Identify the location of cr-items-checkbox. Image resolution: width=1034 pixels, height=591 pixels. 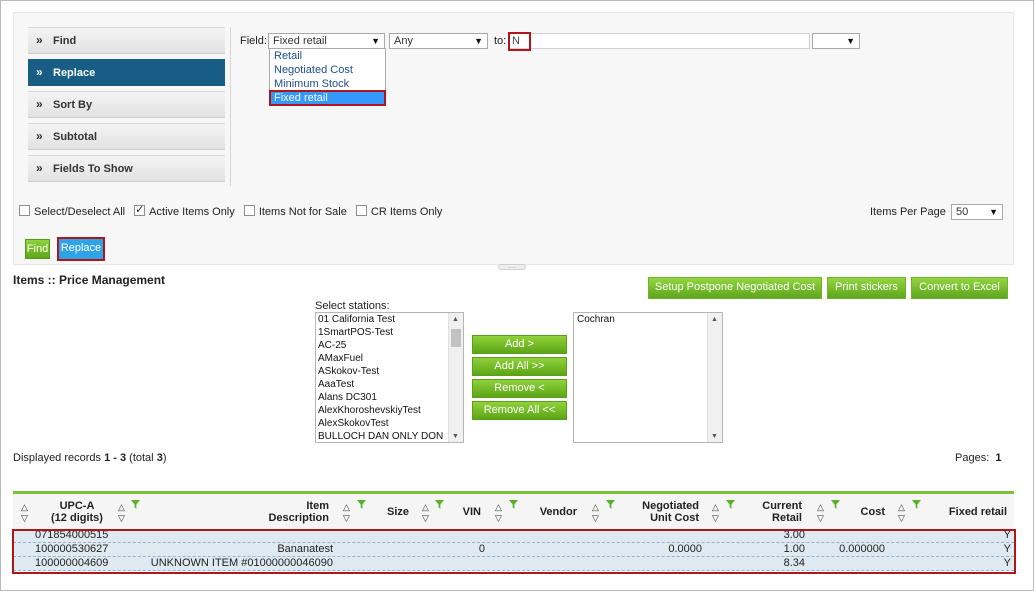
(361, 210).